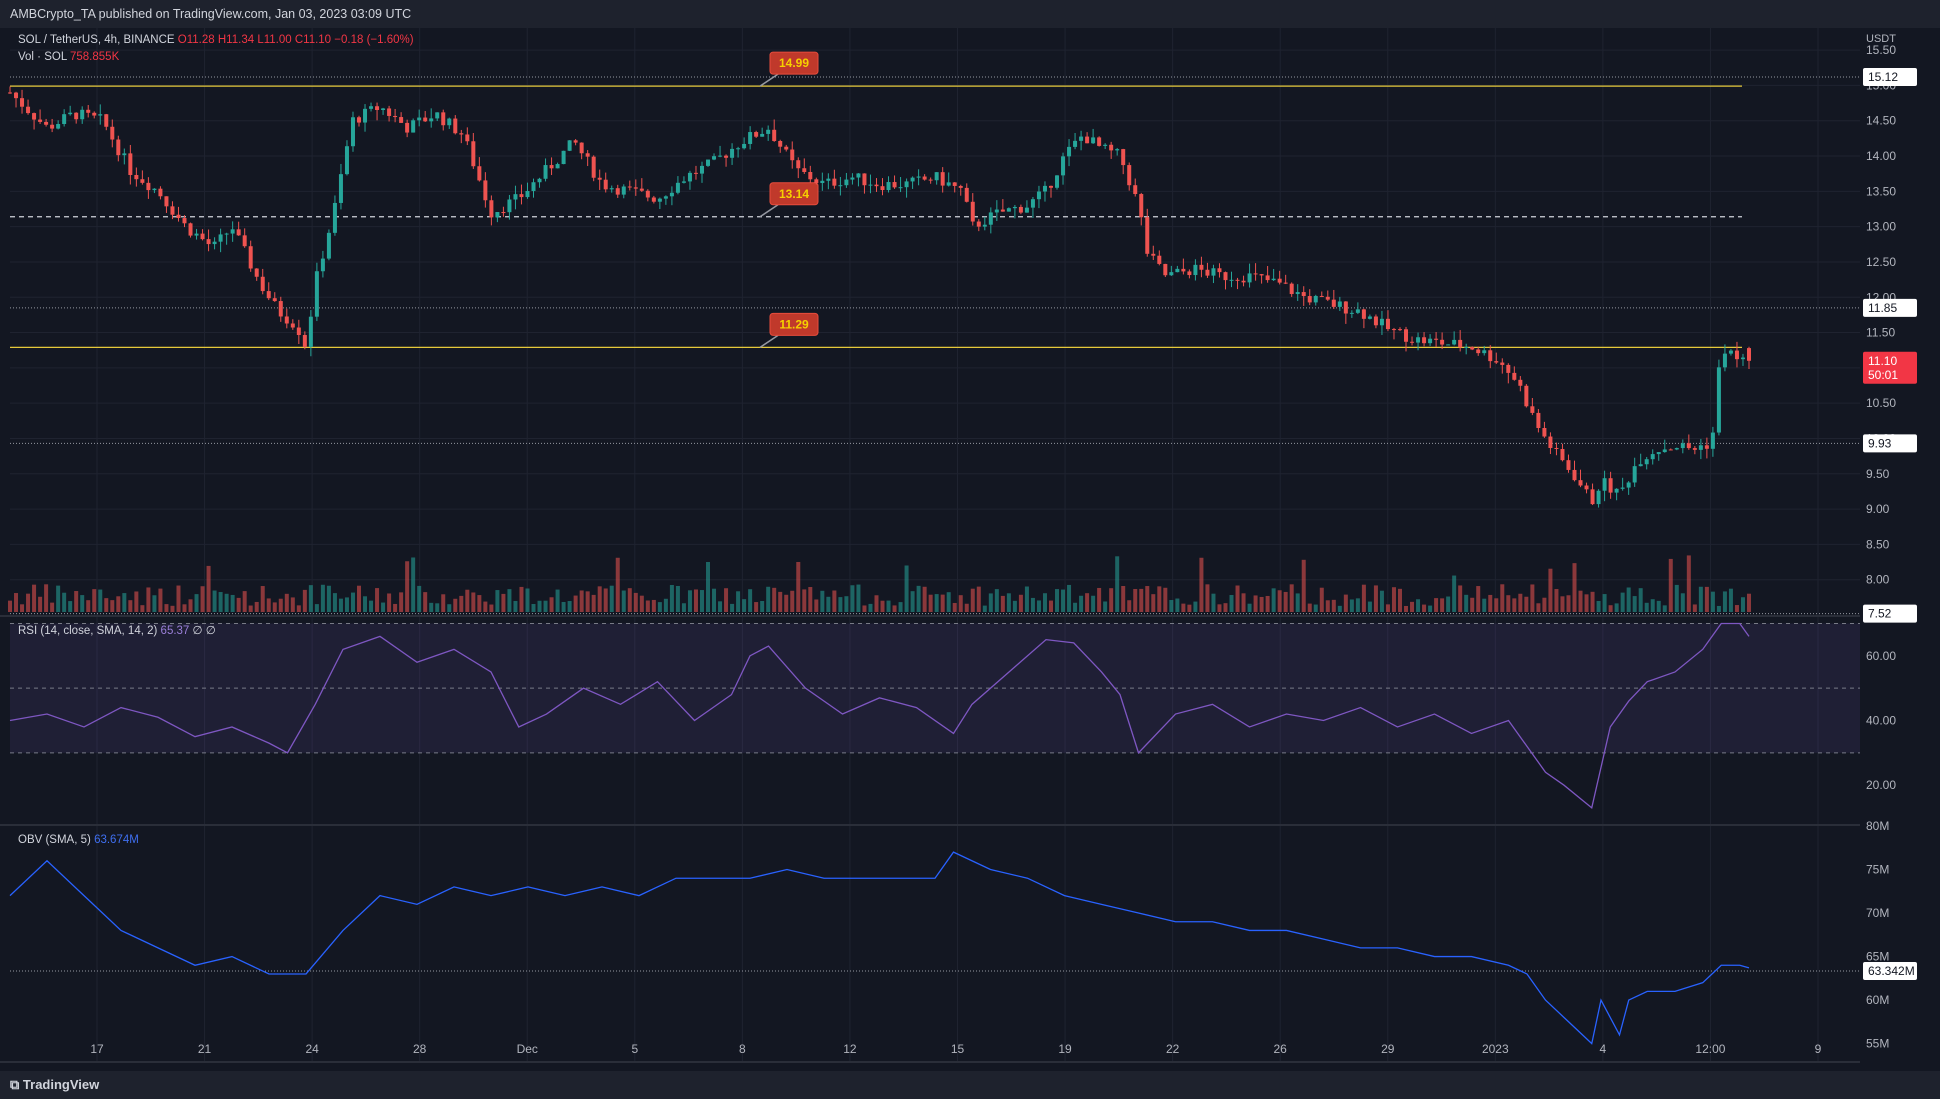 This screenshot has height=1099, width=1940. Describe the element at coordinates (274, 40) in the screenshot. I see `low-value: L11.00` at that location.